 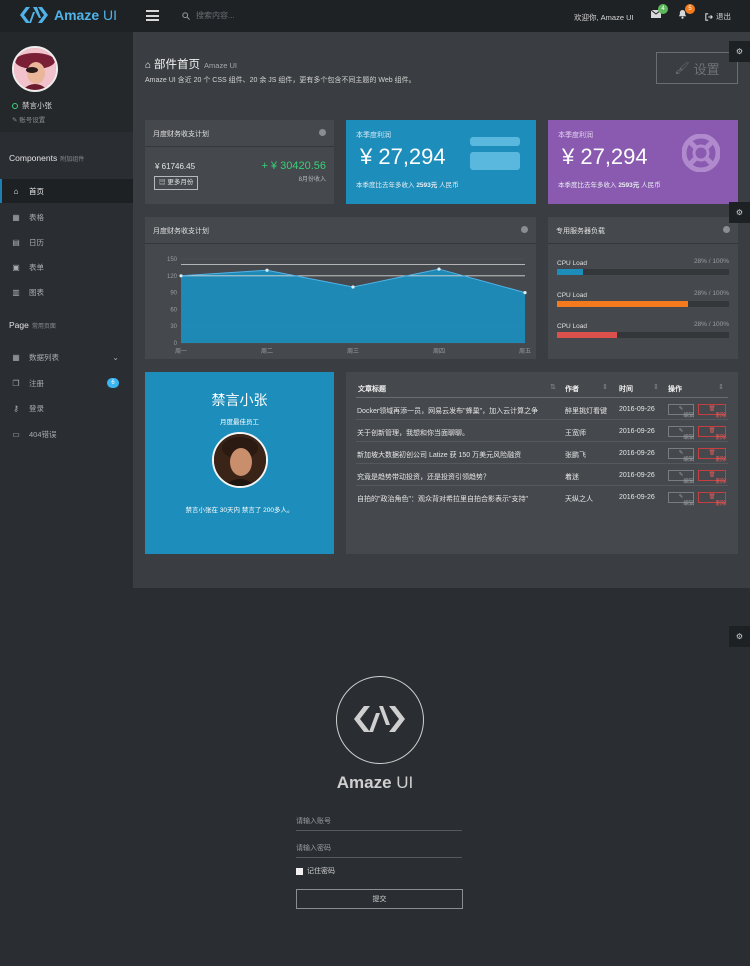 I want to click on more-months-button: ▤ 更多月份, so click(x=176, y=183).